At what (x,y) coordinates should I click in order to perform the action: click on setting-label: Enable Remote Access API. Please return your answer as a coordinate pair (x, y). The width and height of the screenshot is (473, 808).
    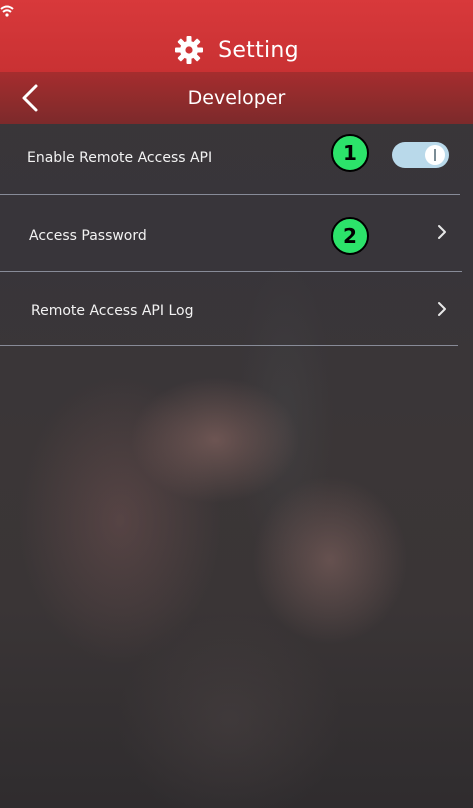
    Looking at the image, I should click on (120, 158).